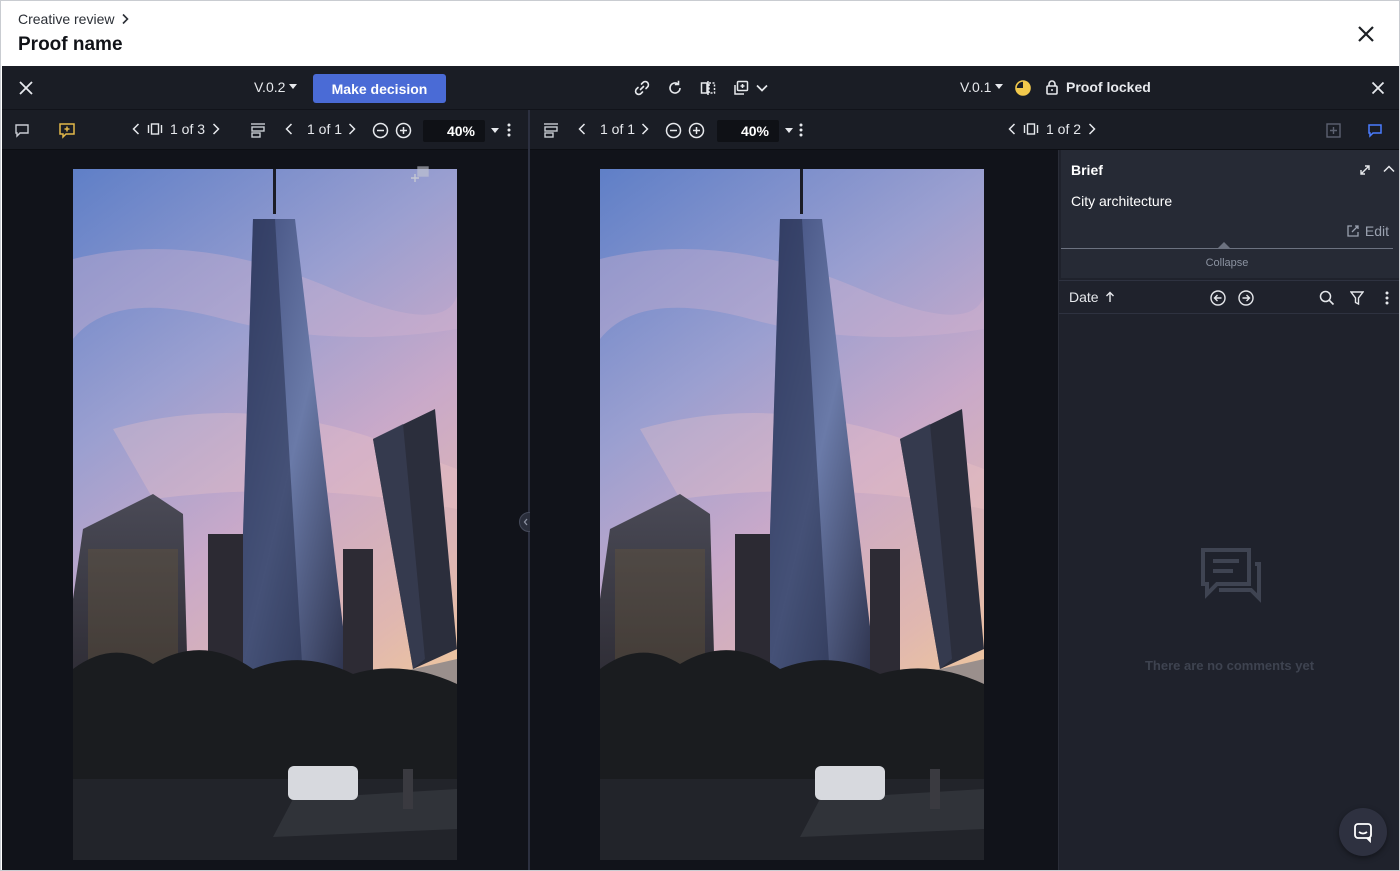  I want to click on brief-title: Brief, so click(1087, 170).